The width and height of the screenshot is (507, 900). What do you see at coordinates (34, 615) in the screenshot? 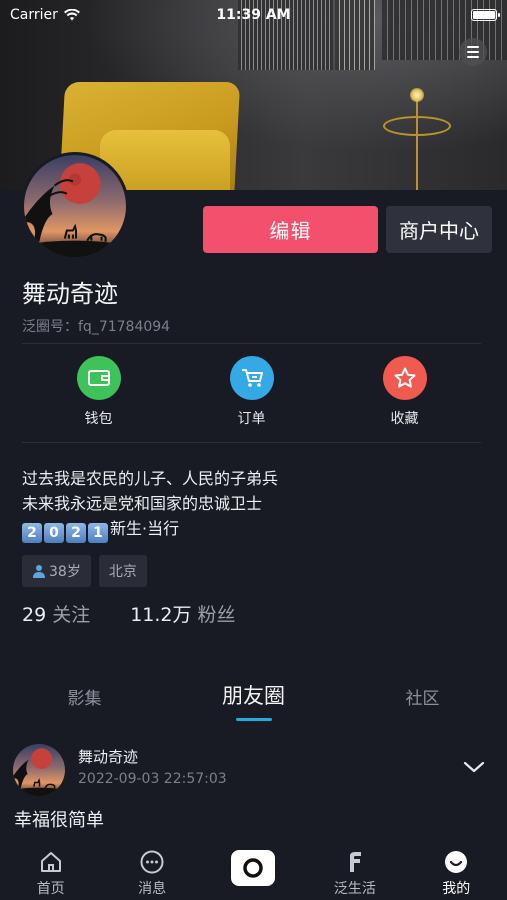
I see `following-count: 29` at bounding box center [34, 615].